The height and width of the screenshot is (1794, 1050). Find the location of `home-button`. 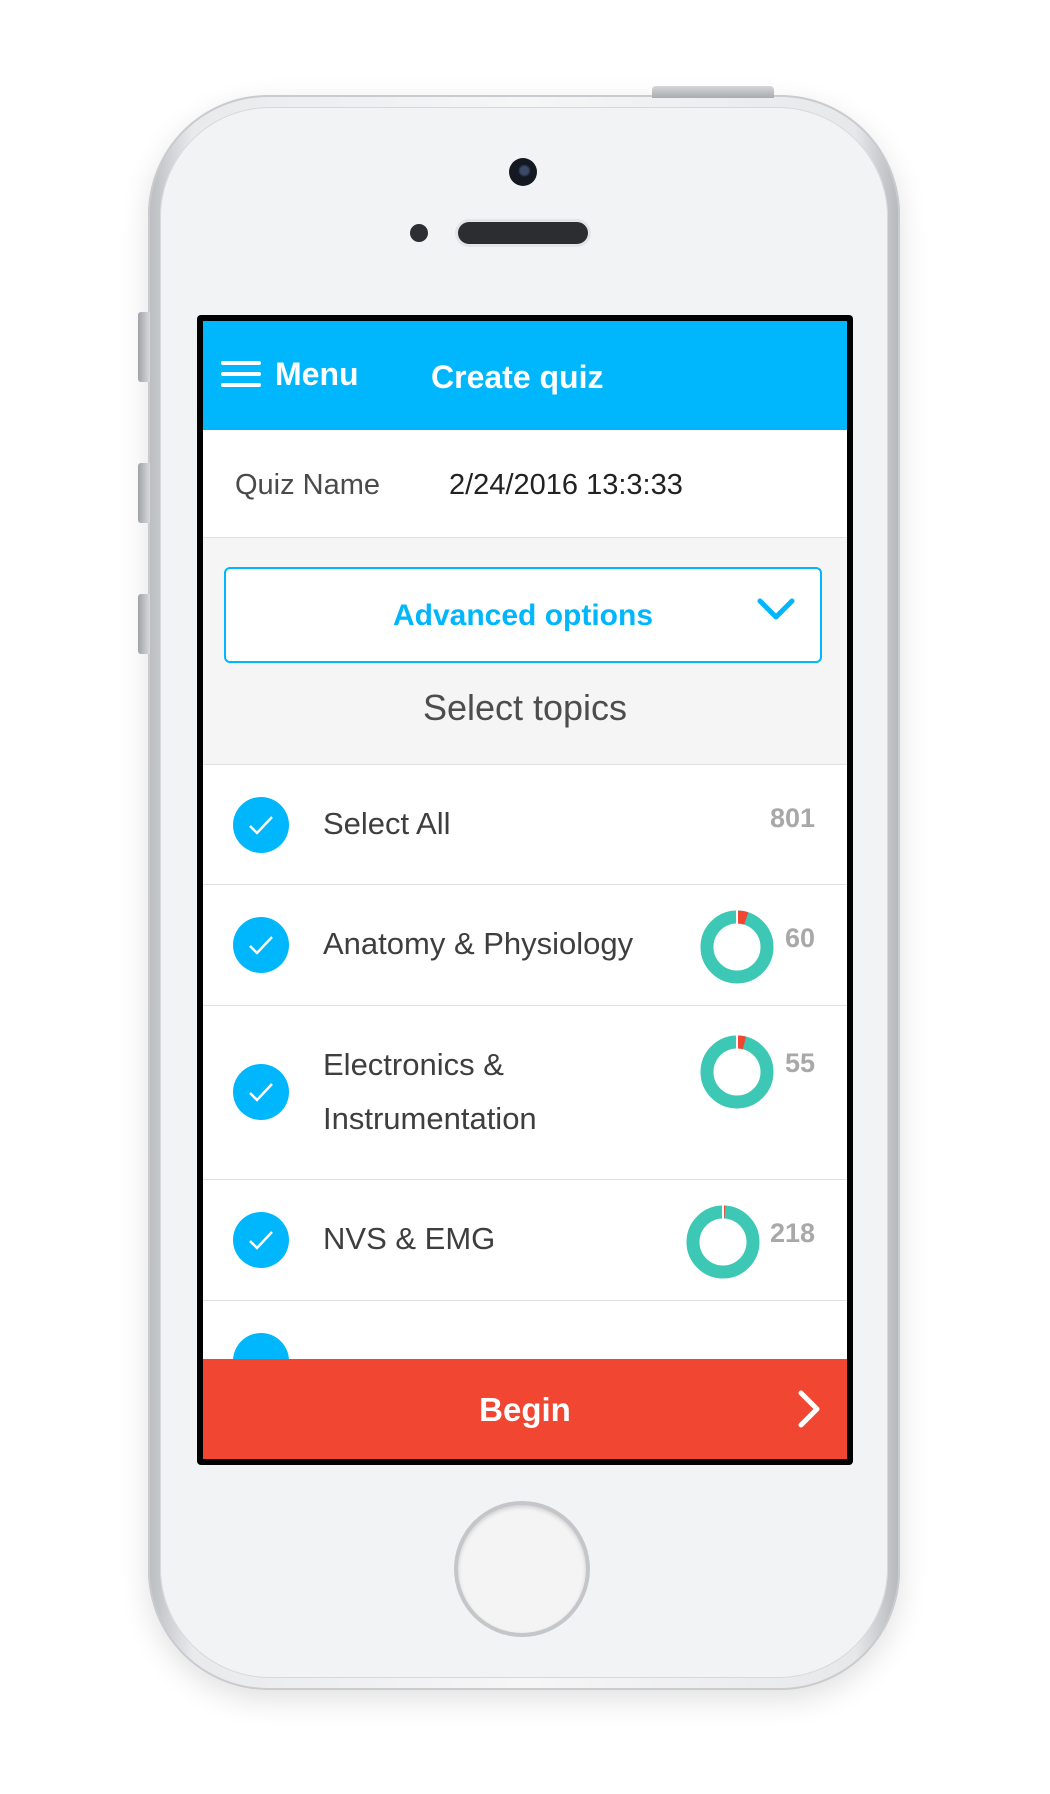

home-button is located at coordinates (522, 1569).